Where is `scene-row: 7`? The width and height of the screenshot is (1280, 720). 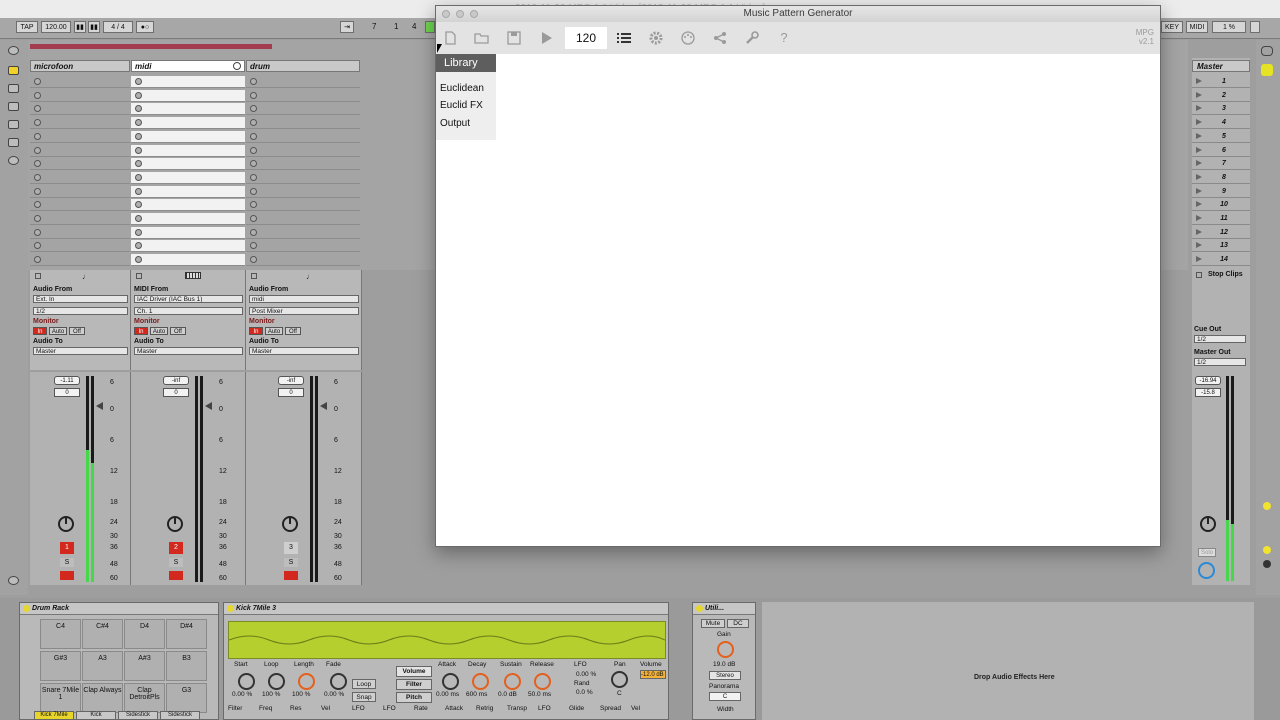
scene-row: 7 is located at coordinates (1221, 164).